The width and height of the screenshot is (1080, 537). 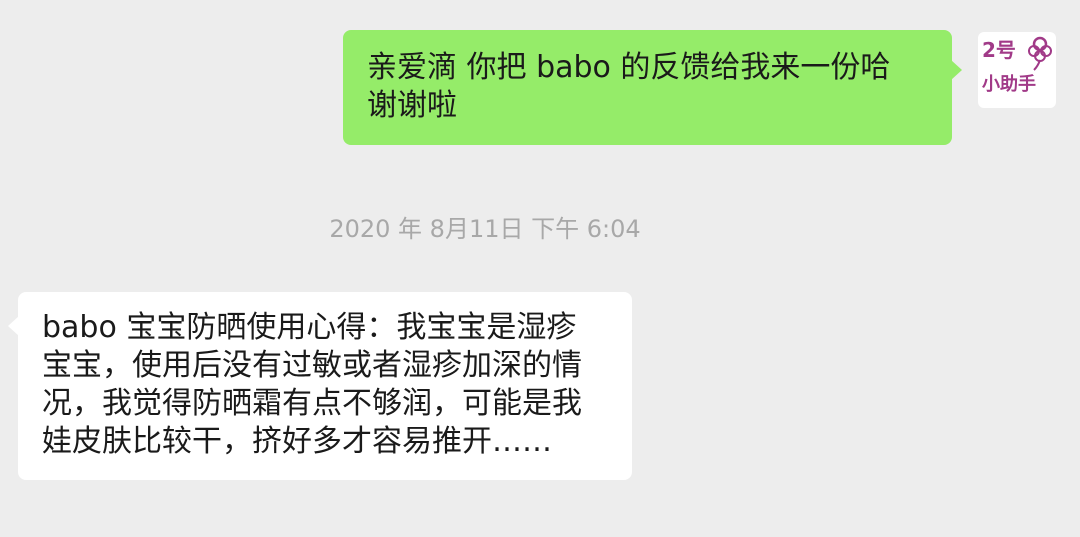 What do you see at coordinates (1017, 70) in the screenshot?
I see `avatar: 2号 小助手` at bounding box center [1017, 70].